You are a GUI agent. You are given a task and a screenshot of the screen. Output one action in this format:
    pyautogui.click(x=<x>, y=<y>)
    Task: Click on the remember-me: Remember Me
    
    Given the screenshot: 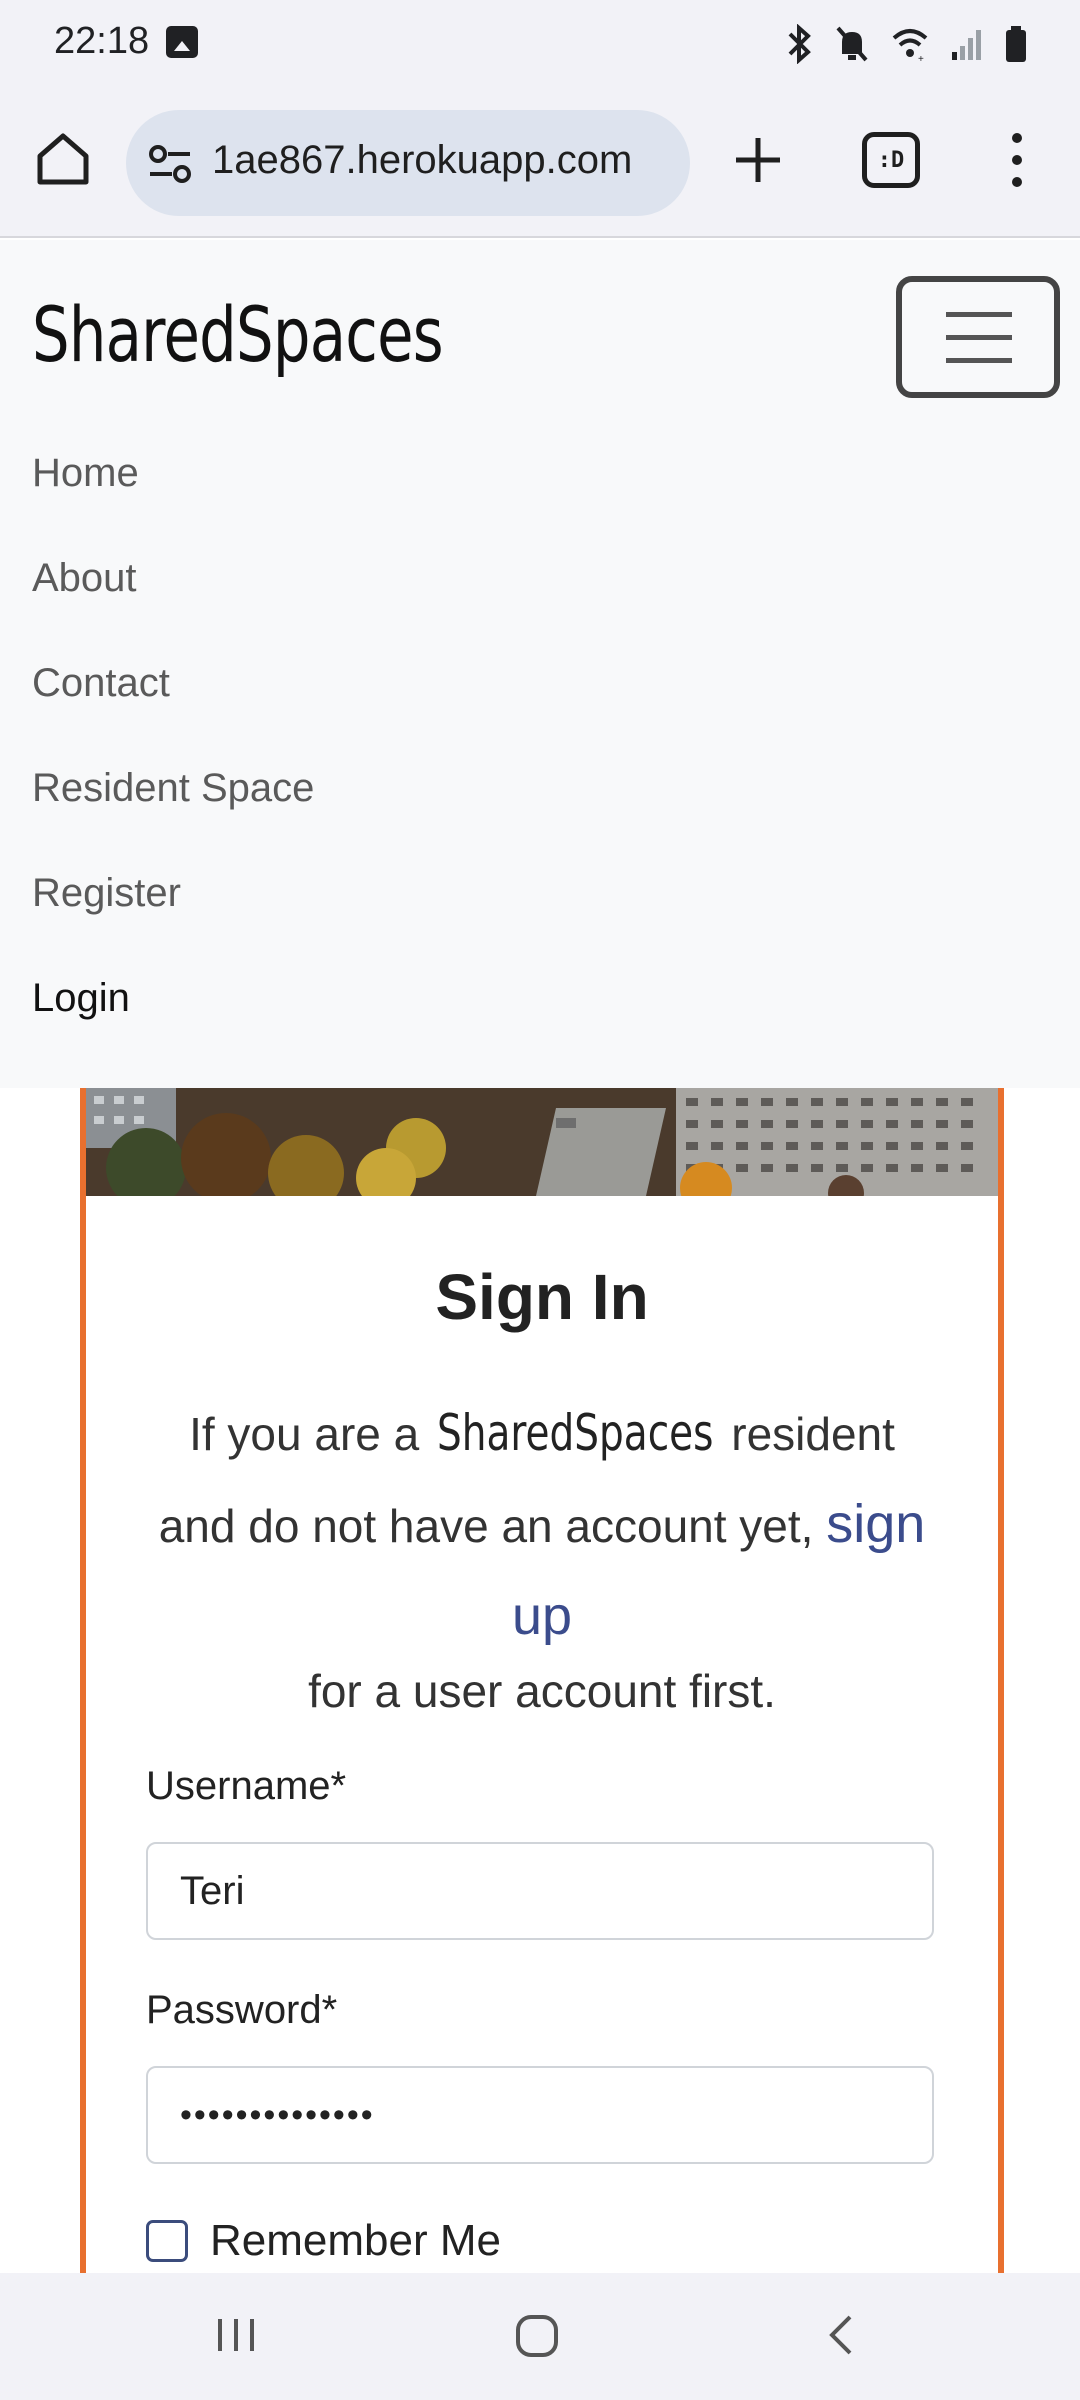 What is the action you would take?
    pyautogui.click(x=323, y=2241)
    